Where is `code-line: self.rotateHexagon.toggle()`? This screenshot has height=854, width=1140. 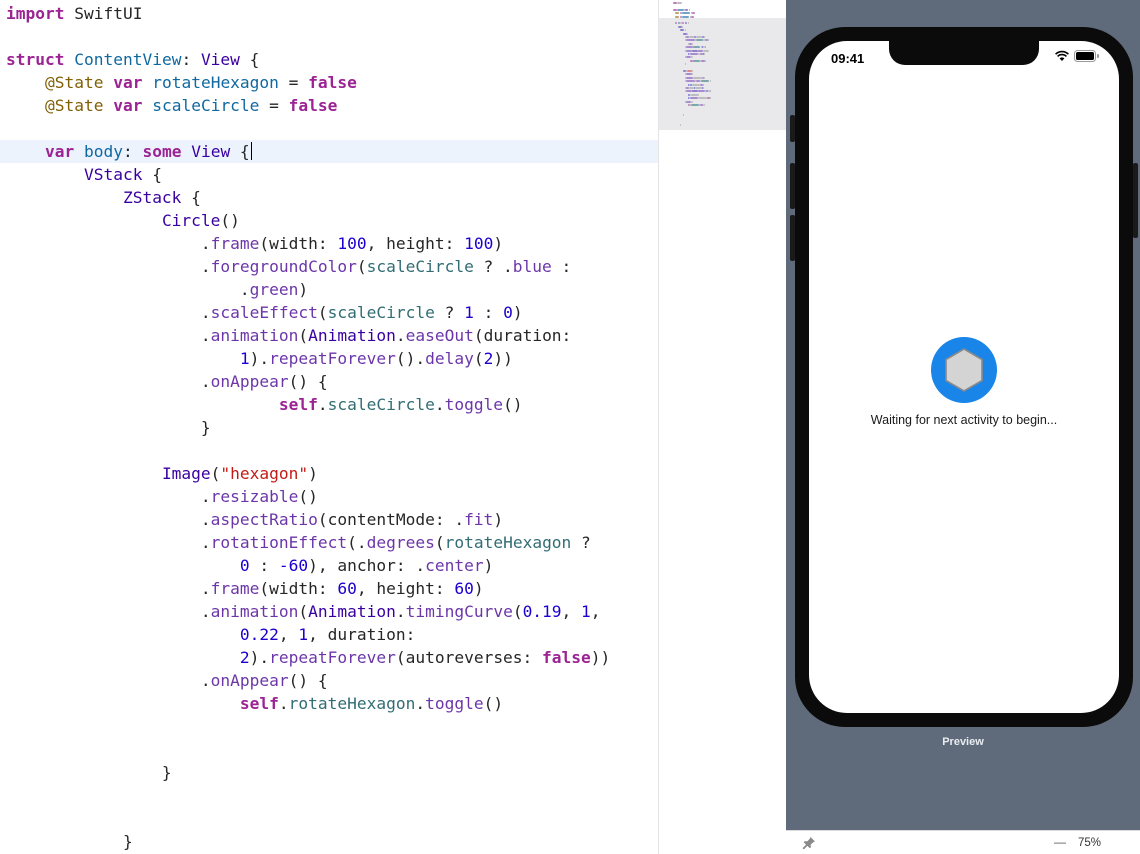
code-line: self.rotateHexagon.toggle() is located at coordinates (329, 703).